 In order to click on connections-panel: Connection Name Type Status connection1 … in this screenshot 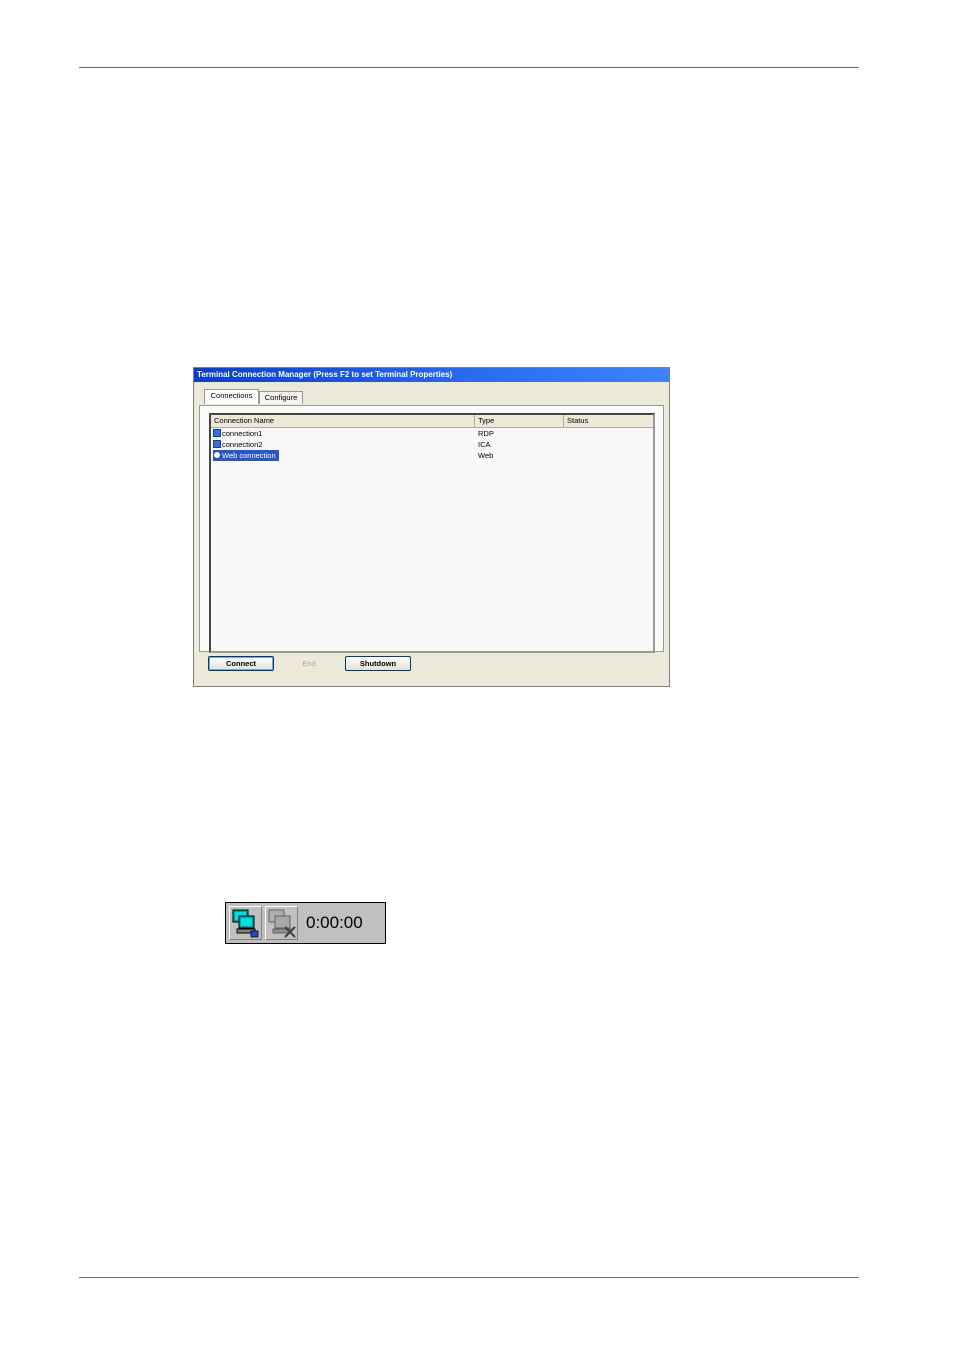, I will do `click(431, 529)`.